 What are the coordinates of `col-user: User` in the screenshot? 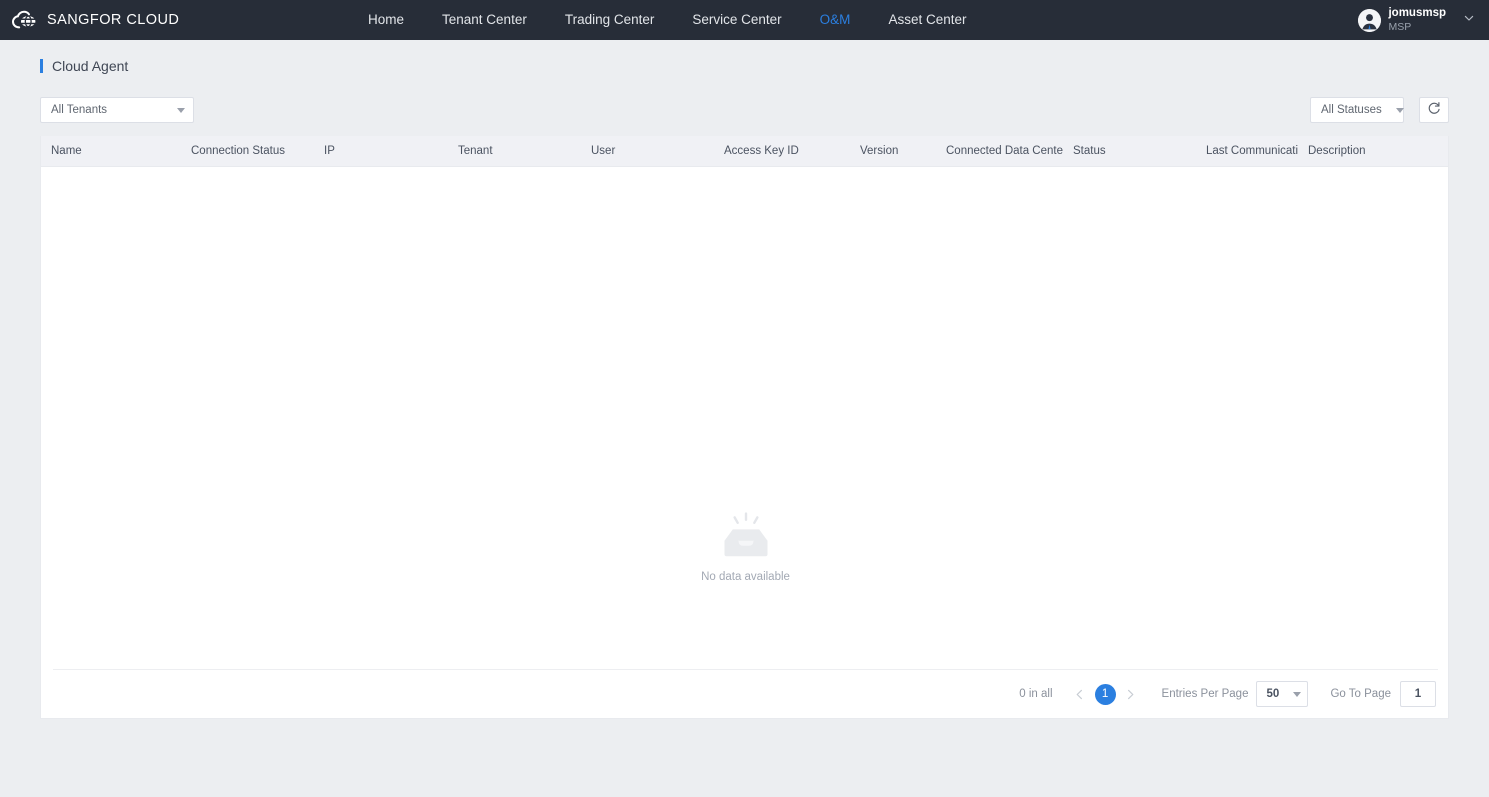 It's located at (647, 151).